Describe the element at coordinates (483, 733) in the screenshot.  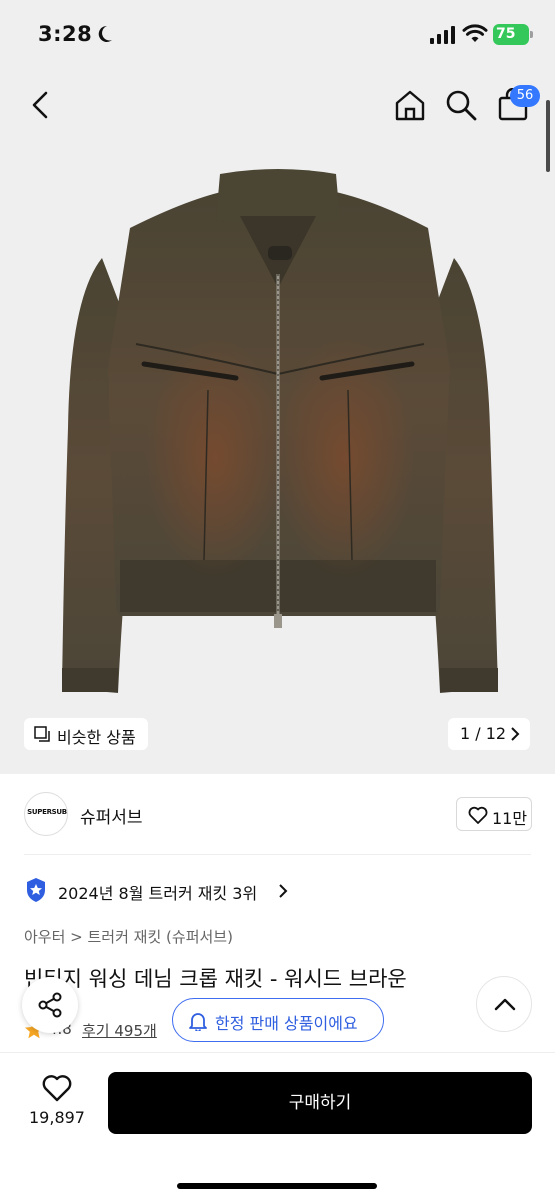
I see `image-page-text: 1 / 12` at that location.